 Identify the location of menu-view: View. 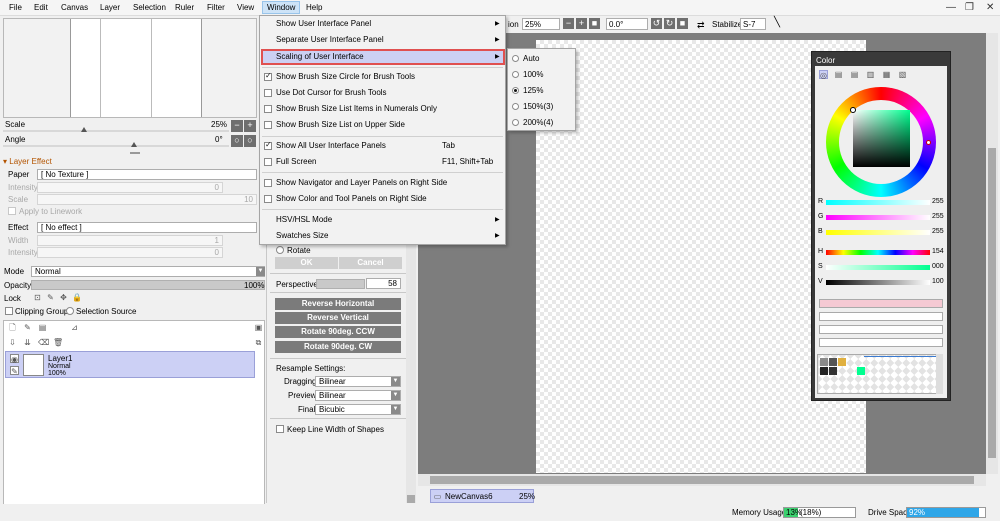
(245, 7).